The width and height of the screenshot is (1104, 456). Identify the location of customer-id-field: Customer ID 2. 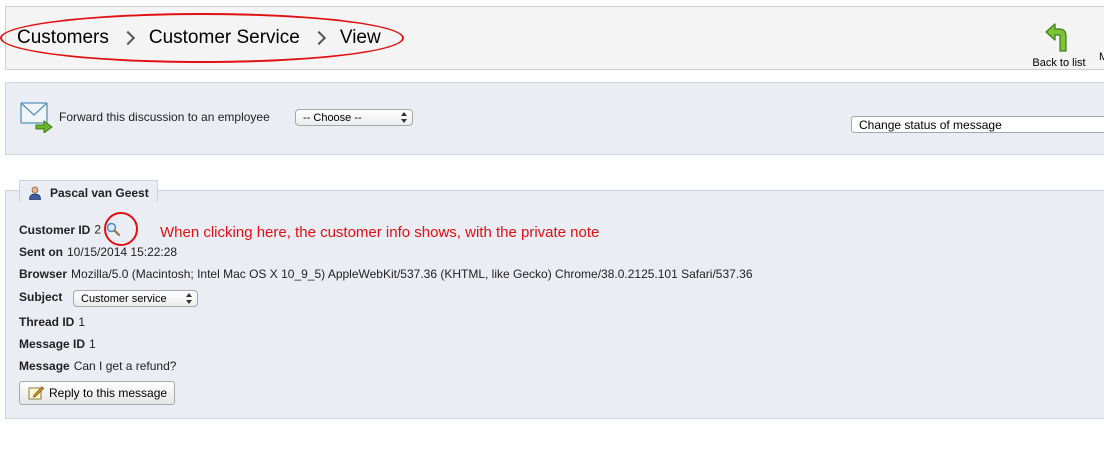
(70, 230).